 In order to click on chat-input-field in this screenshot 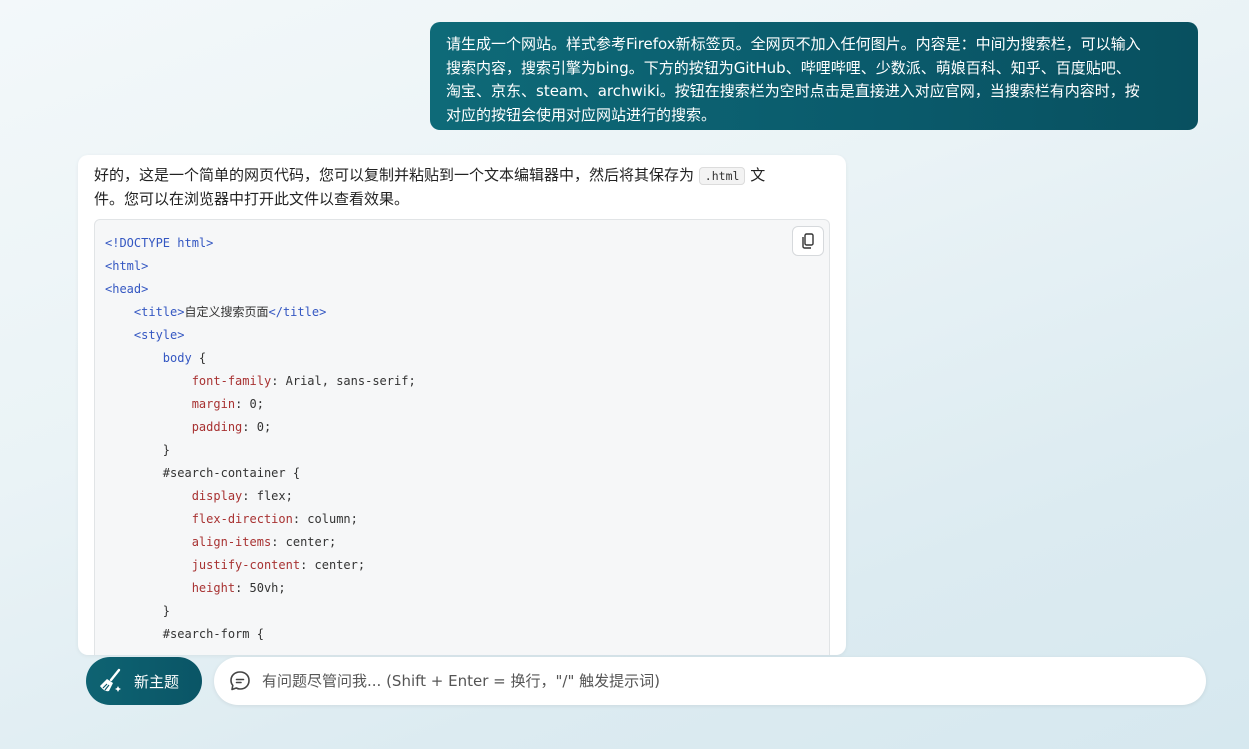, I will do `click(712, 681)`.